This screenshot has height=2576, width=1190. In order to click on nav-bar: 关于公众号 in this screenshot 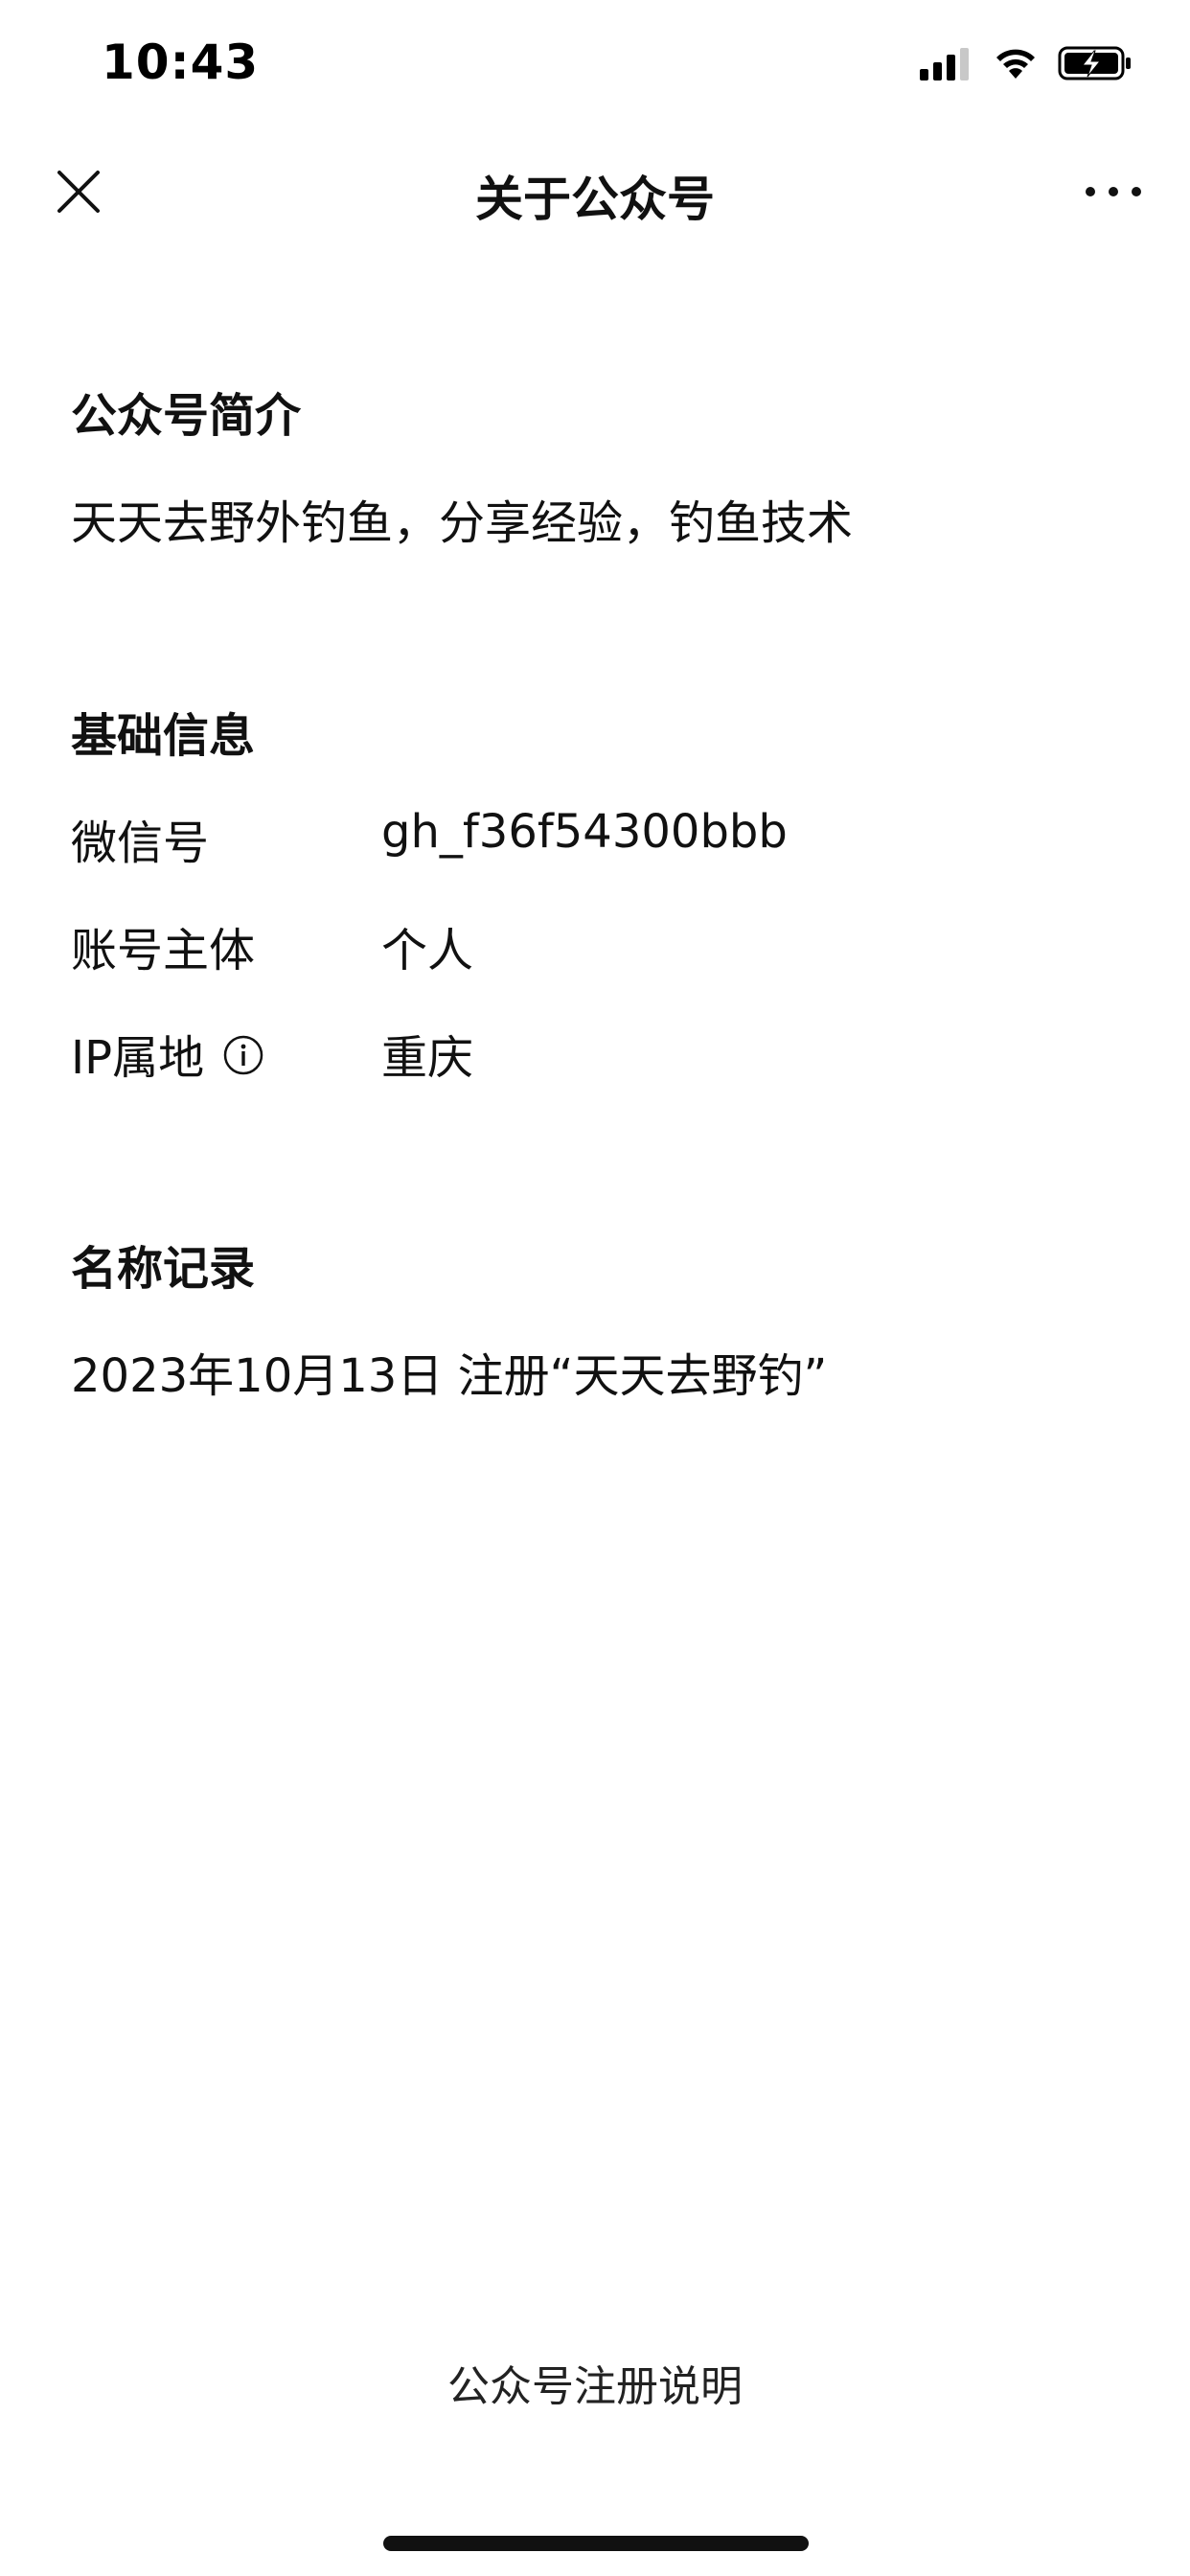, I will do `click(595, 191)`.